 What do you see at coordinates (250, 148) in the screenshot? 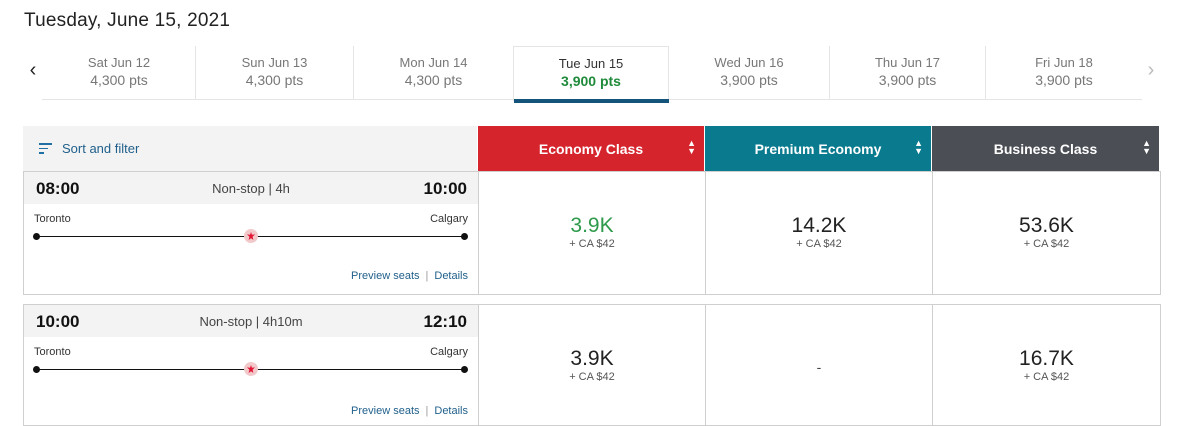
I see `sort-and-filter-button: Sort and filter` at bounding box center [250, 148].